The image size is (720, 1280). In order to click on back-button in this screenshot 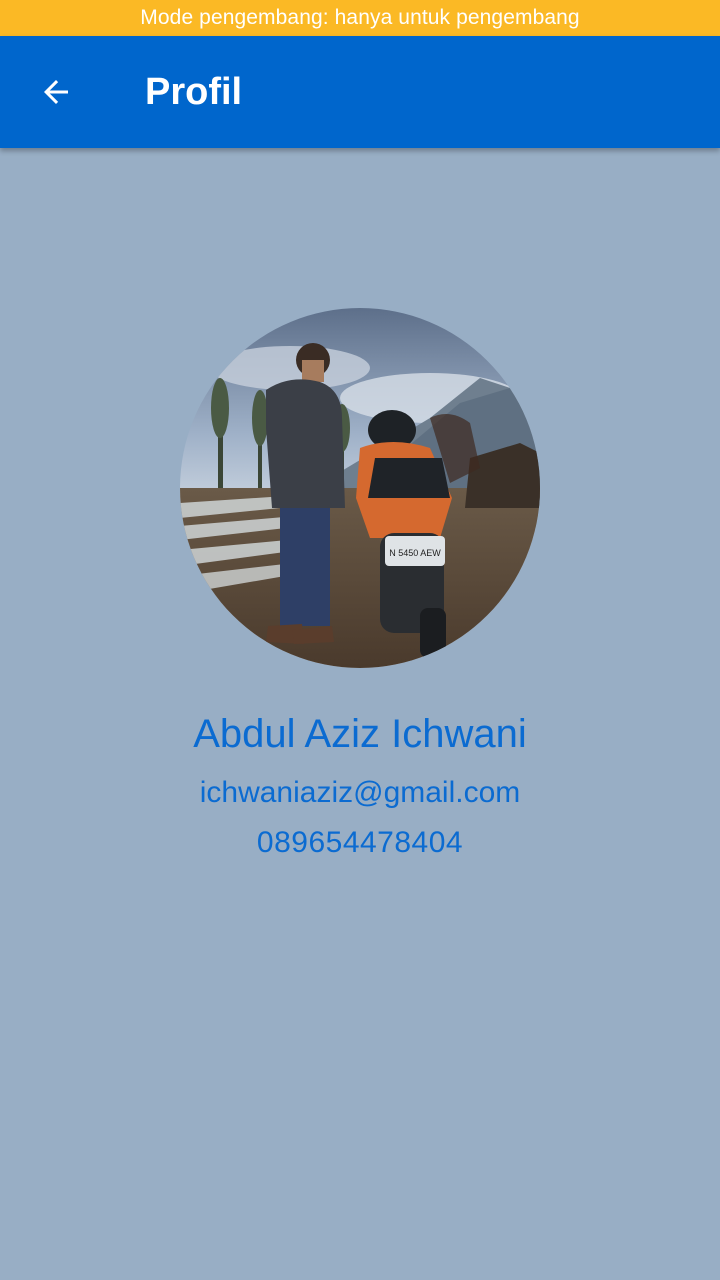, I will do `click(56, 92)`.